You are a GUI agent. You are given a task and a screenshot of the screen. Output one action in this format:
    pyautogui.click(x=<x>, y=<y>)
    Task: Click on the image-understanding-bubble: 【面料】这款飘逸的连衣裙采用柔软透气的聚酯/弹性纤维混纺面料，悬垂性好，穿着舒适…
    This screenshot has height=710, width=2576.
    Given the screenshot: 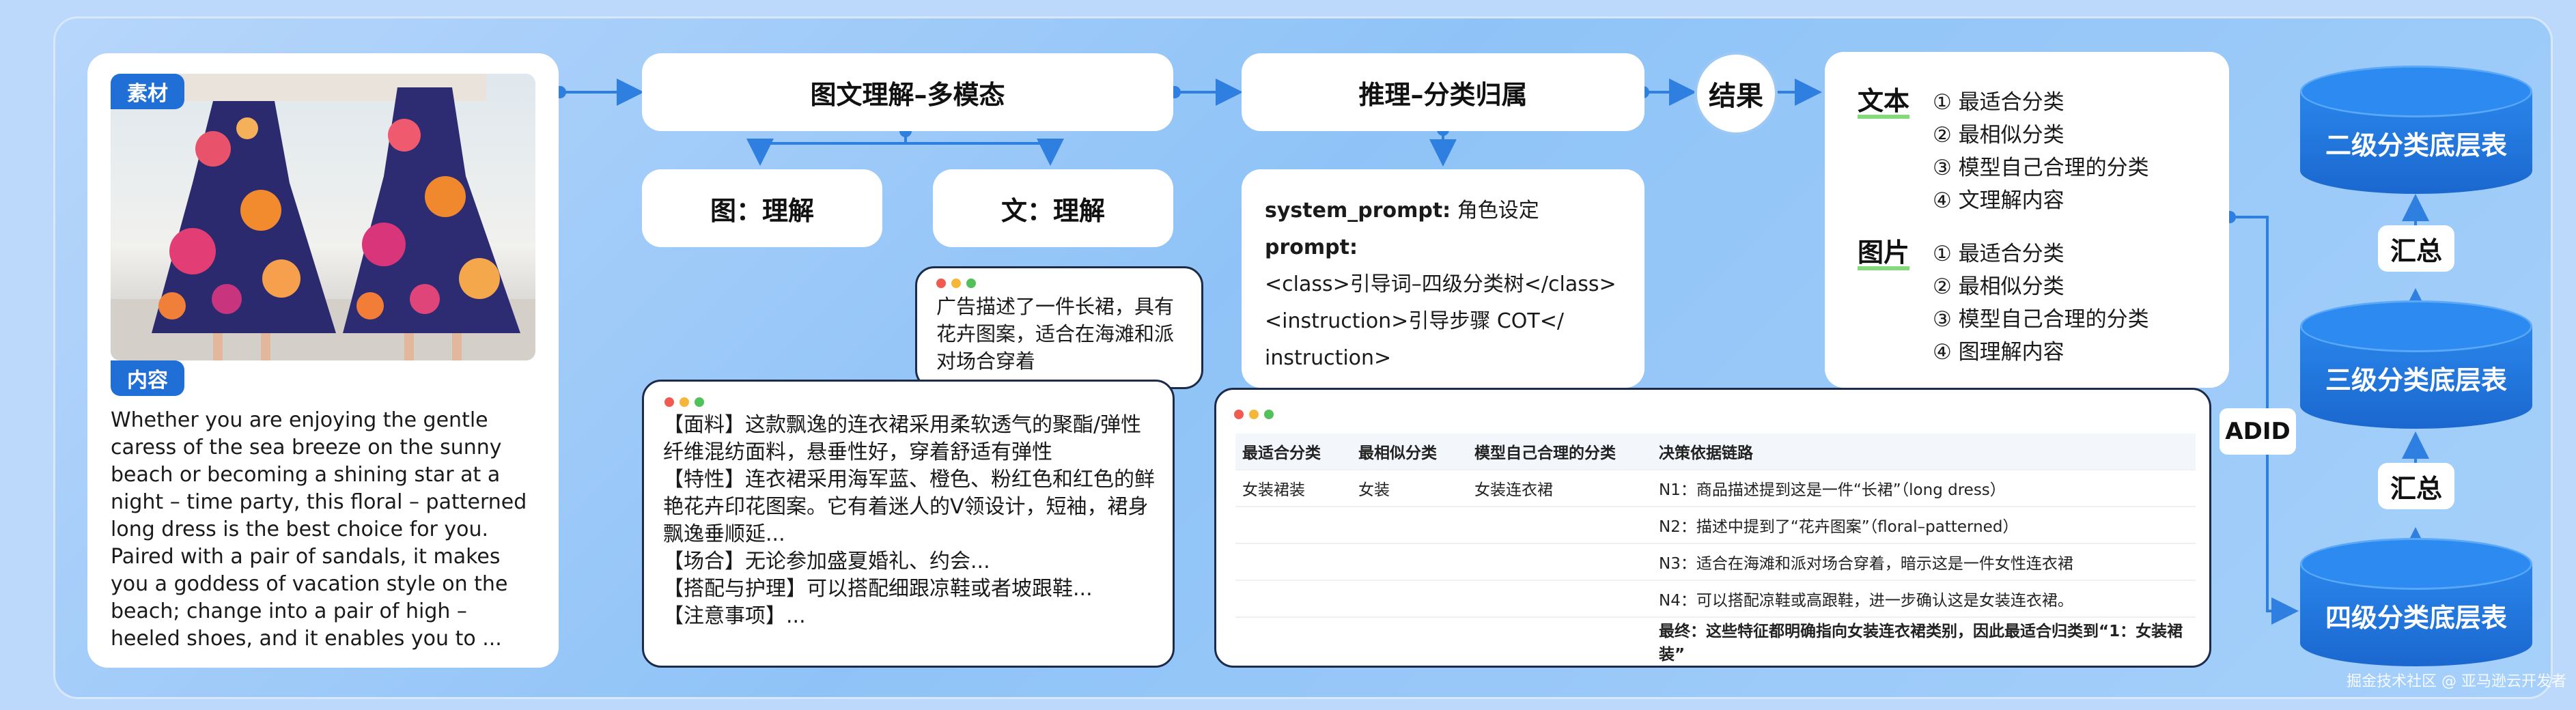 What is the action you would take?
    pyautogui.click(x=908, y=524)
    